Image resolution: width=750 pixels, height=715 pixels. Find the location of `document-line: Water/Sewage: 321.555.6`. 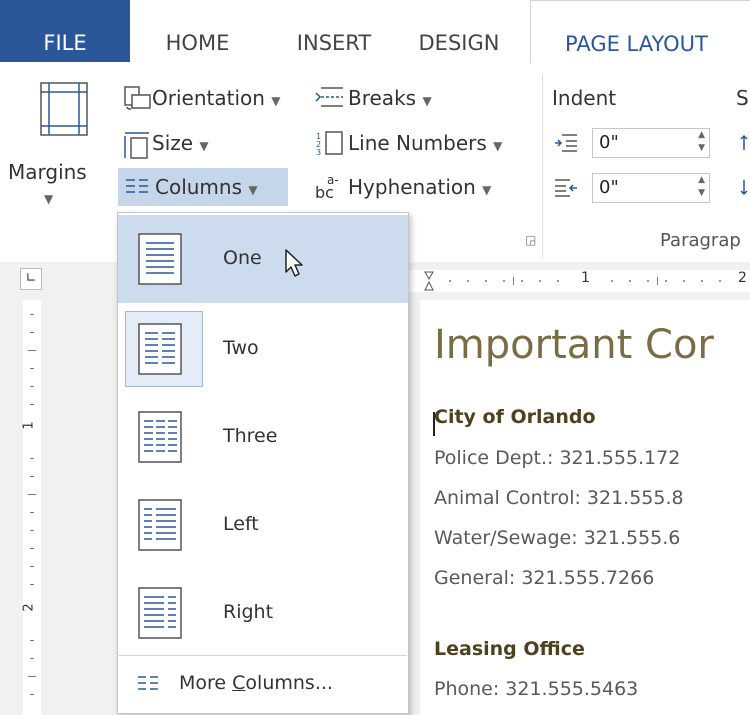

document-line: Water/Sewage: 321.555.6 is located at coordinates (557, 538).